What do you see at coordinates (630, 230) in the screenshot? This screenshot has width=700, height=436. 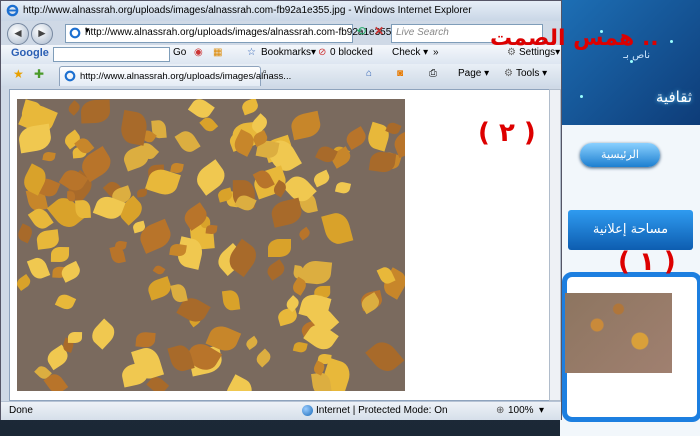 I see `site-ad-space-button: مساحة إعلانية` at bounding box center [630, 230].